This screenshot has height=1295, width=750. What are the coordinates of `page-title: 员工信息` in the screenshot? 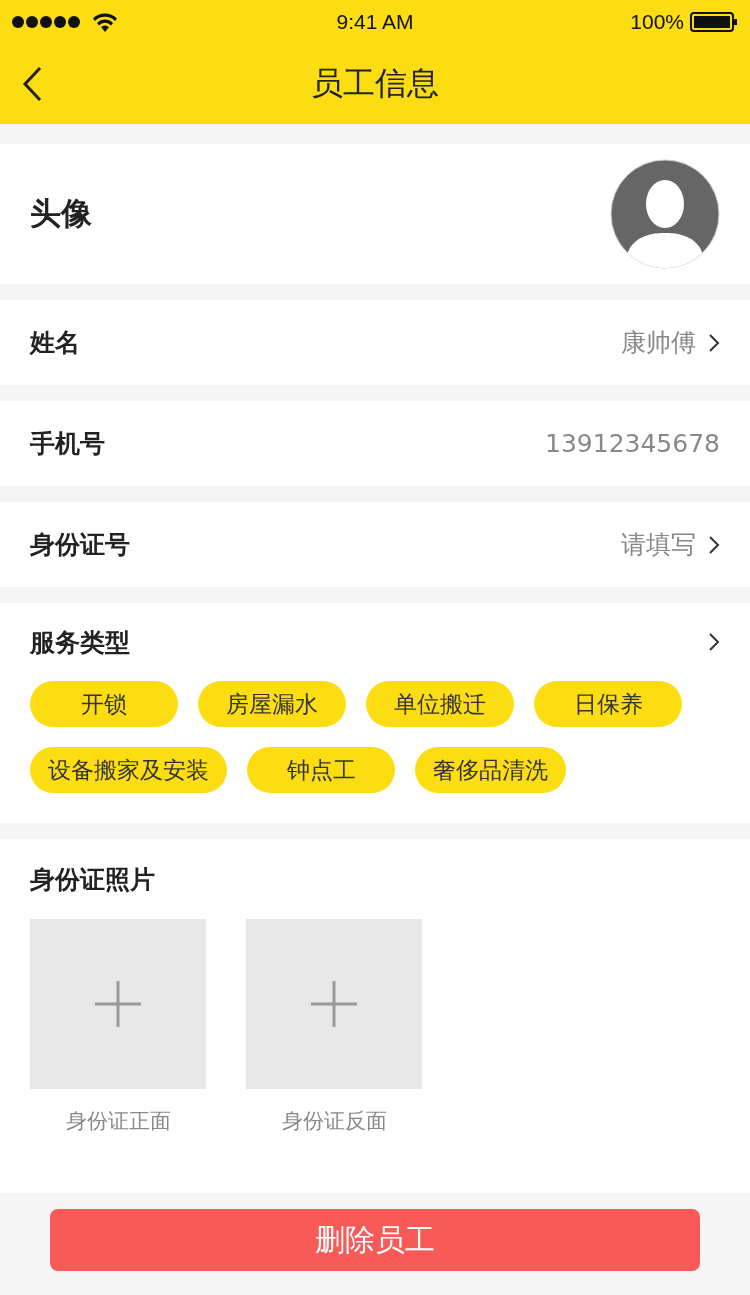 It's located at (375, 83).